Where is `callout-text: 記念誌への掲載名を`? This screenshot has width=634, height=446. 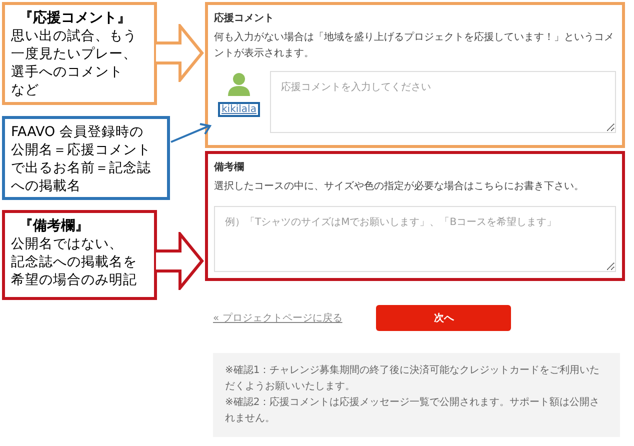
callout-text: 記念誌への掲載名を is located at coordinates (74, 262).